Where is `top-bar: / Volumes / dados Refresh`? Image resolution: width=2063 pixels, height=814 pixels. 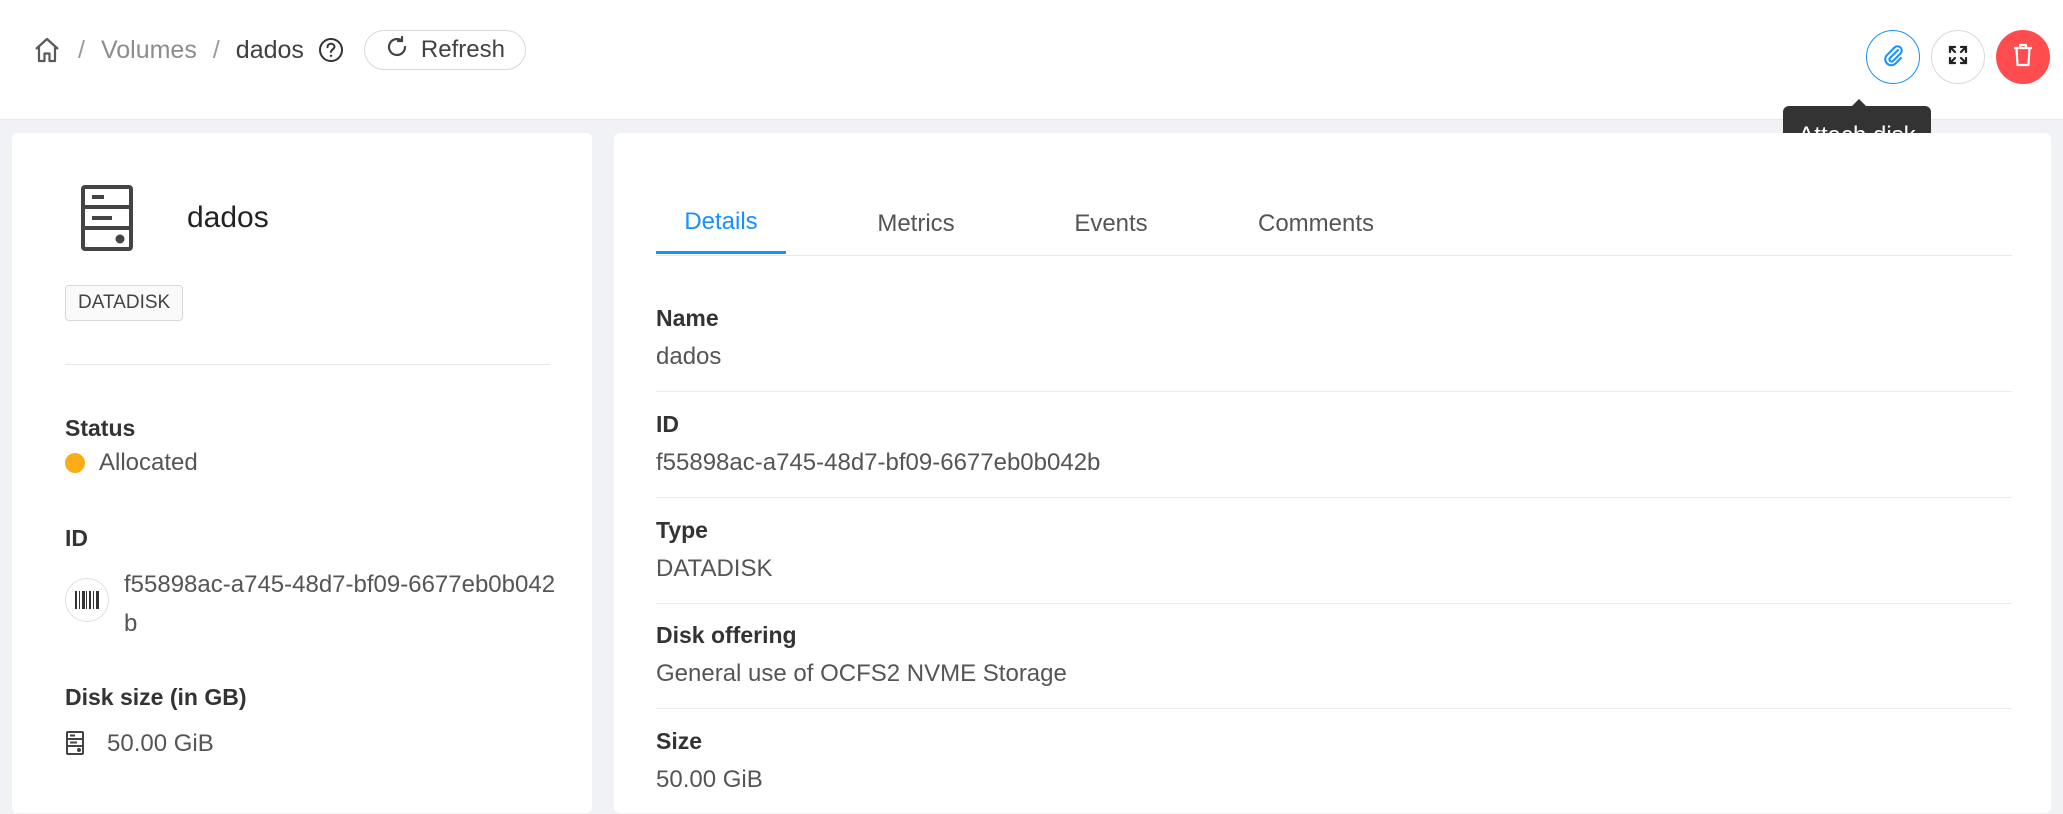
top-bar: / Volumes / dados Refresh is located at coordinates (1031, 60).